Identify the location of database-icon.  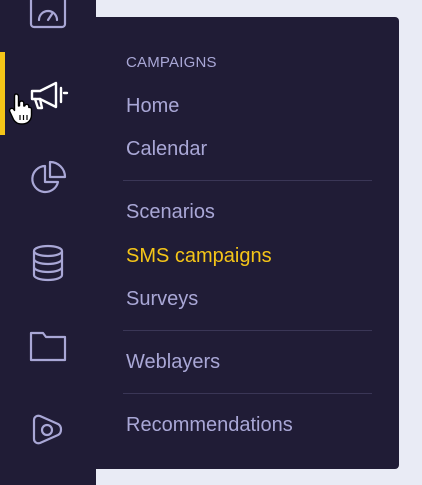
(48, 263).